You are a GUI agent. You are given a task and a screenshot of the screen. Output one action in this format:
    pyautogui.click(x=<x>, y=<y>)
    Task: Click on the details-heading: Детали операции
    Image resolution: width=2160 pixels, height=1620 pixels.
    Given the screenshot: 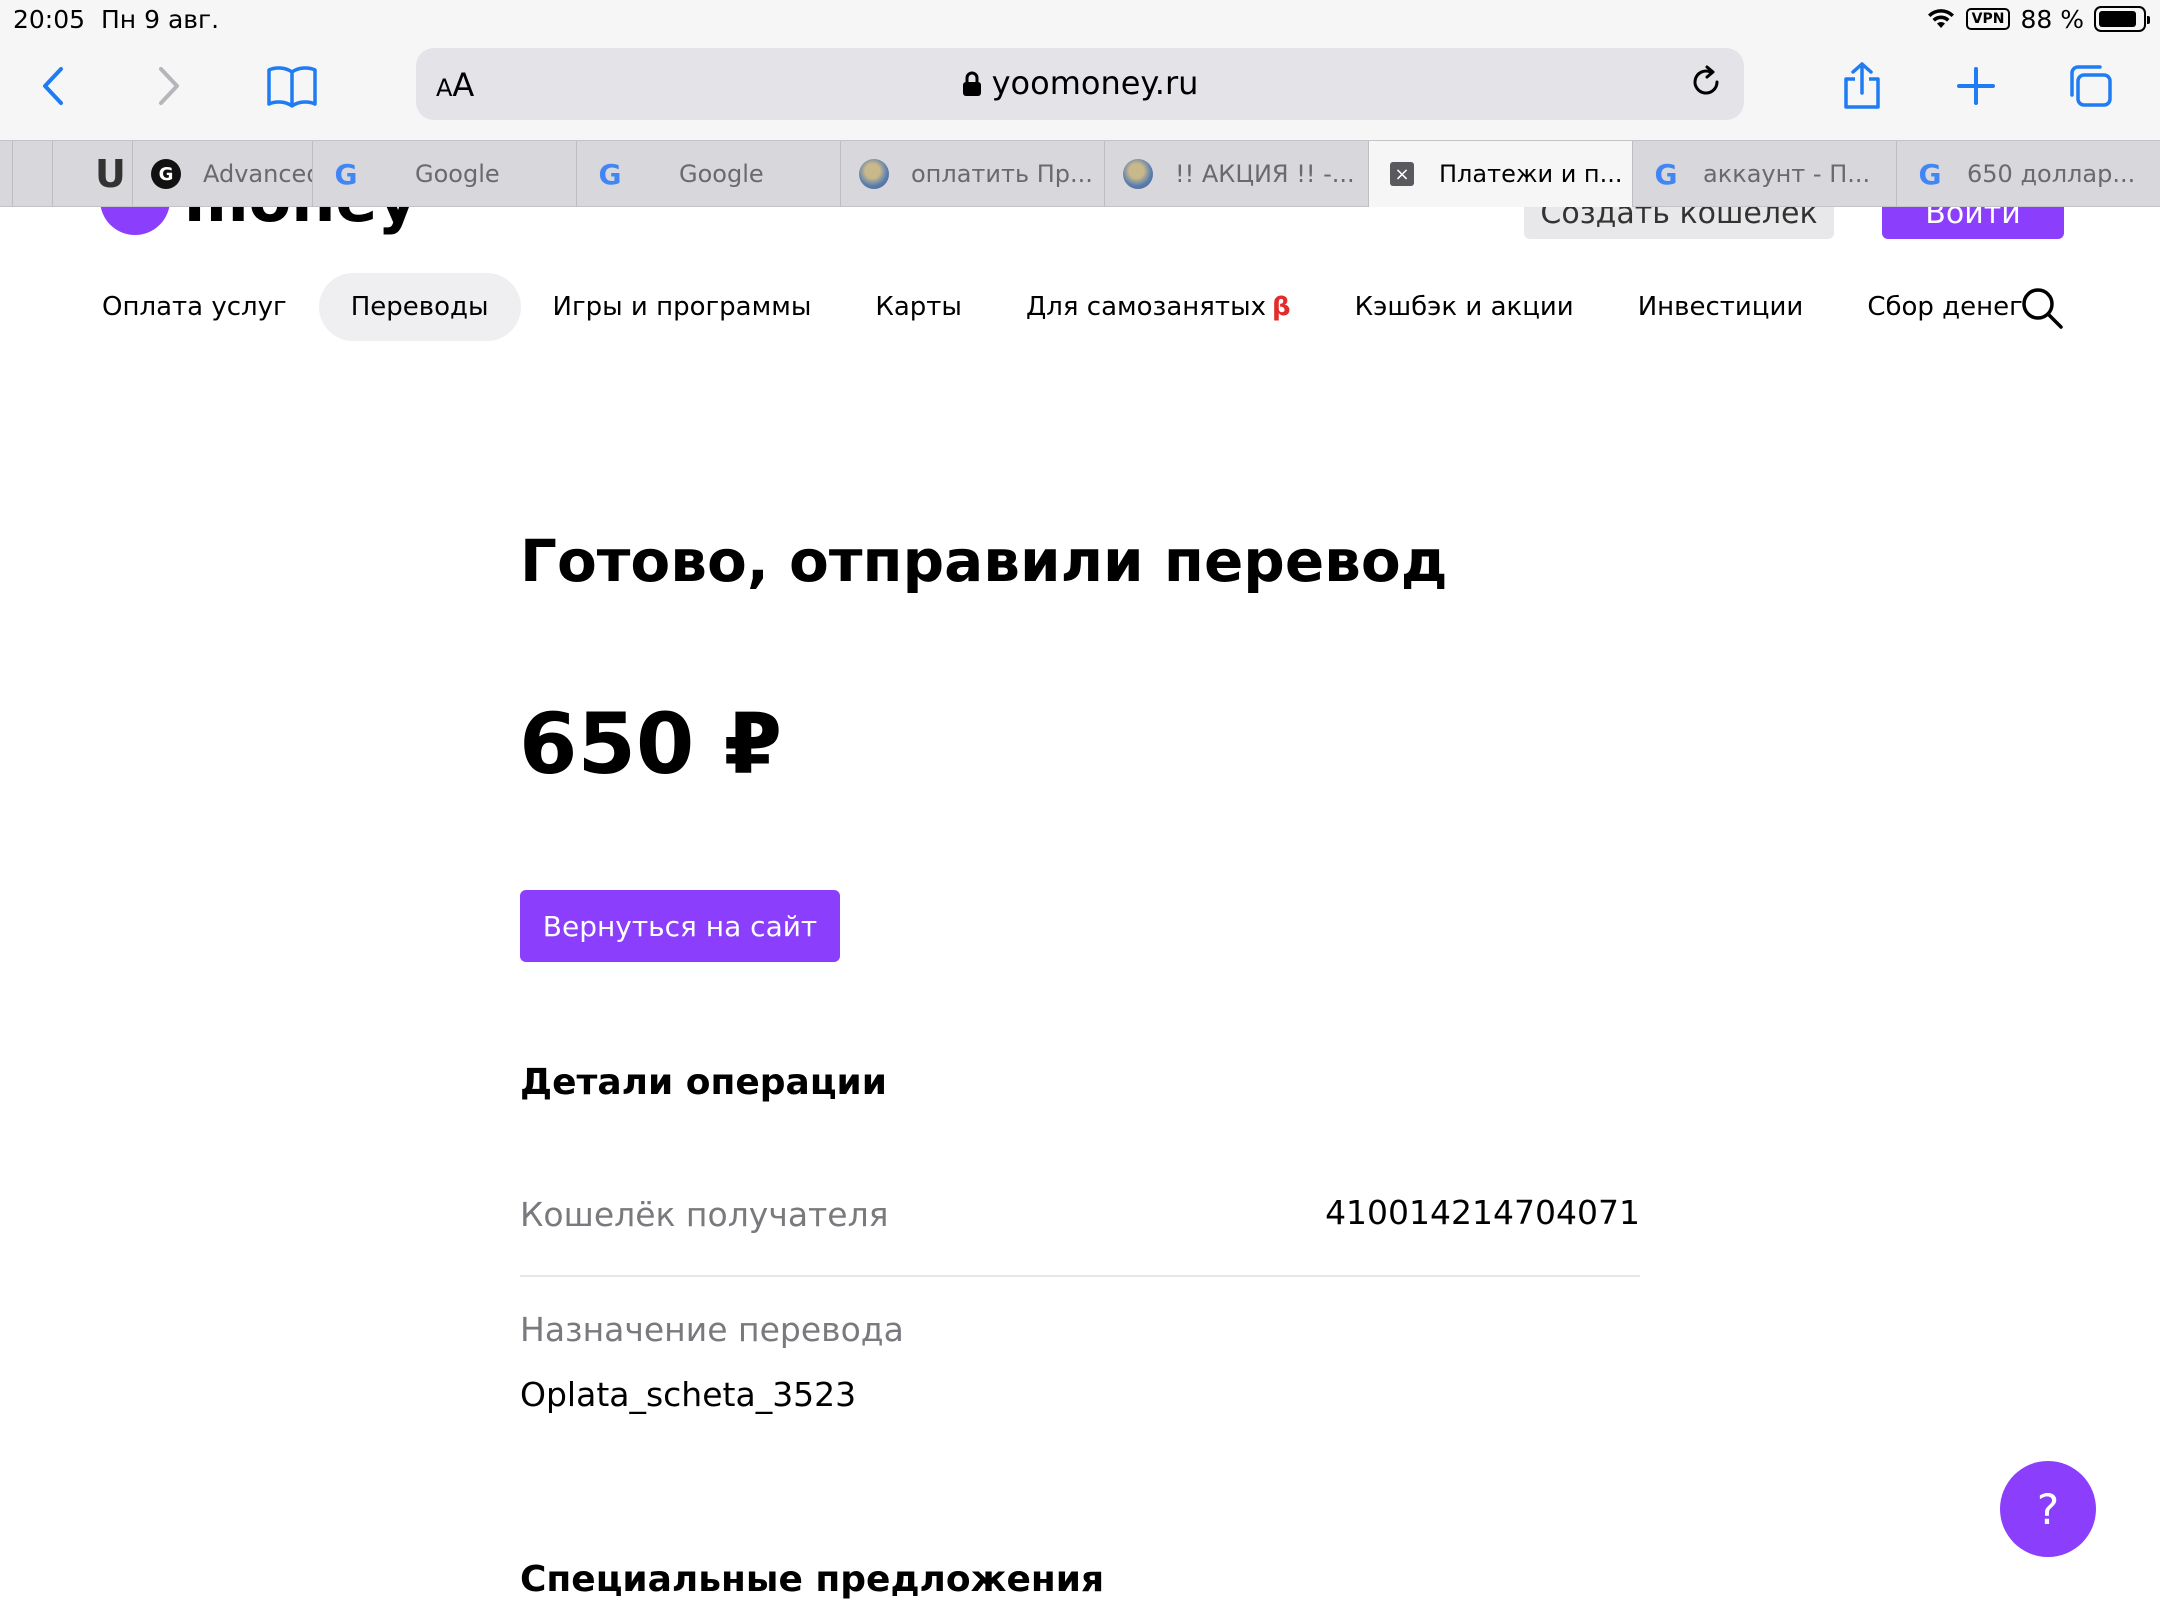 What is the action you would take?
    pyautogui.click(x=703, y=1082)
    